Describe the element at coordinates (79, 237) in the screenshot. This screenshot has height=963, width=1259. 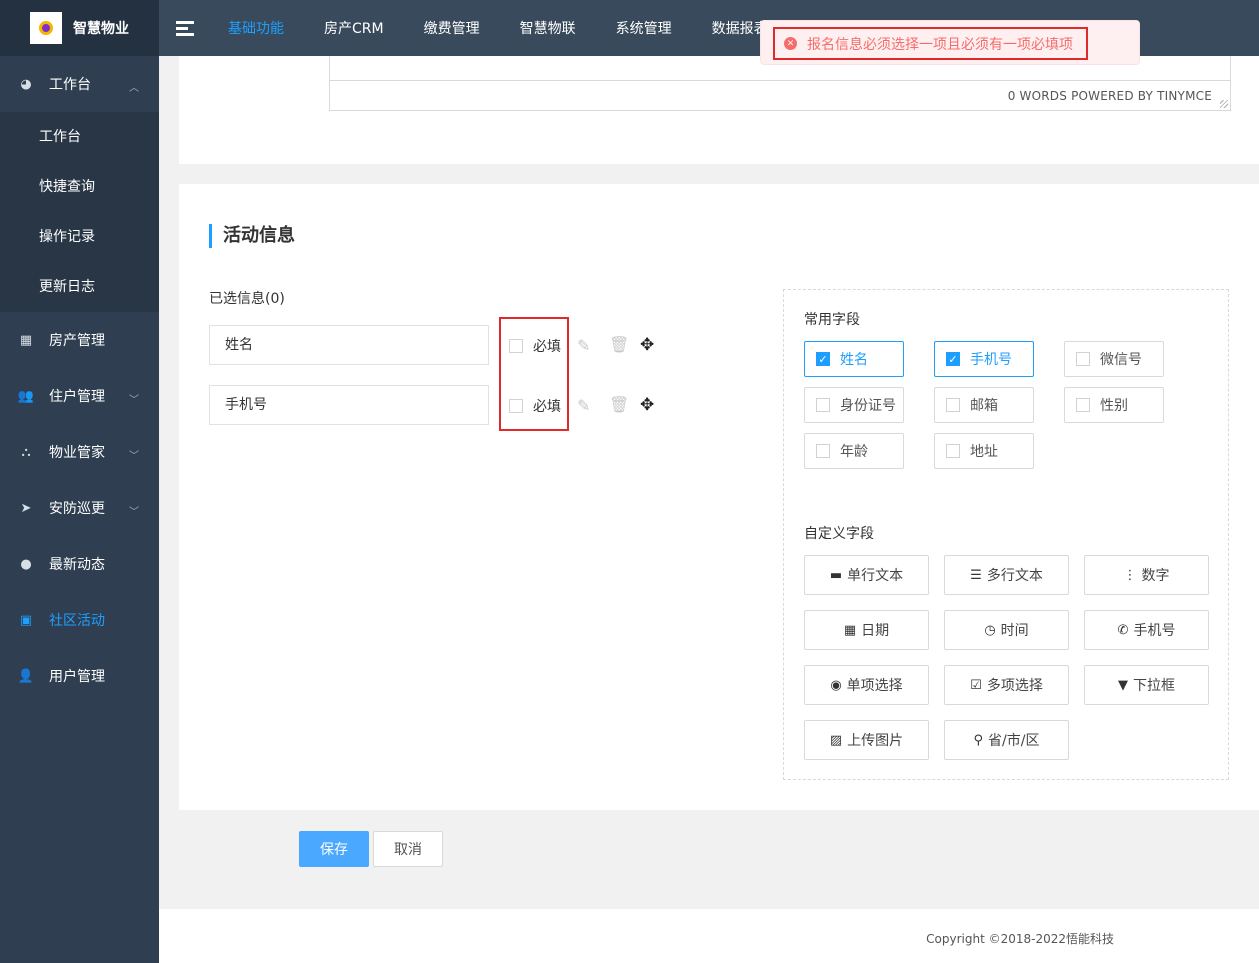
I see `submenu-item-operation-log: 操作记录` at that location.